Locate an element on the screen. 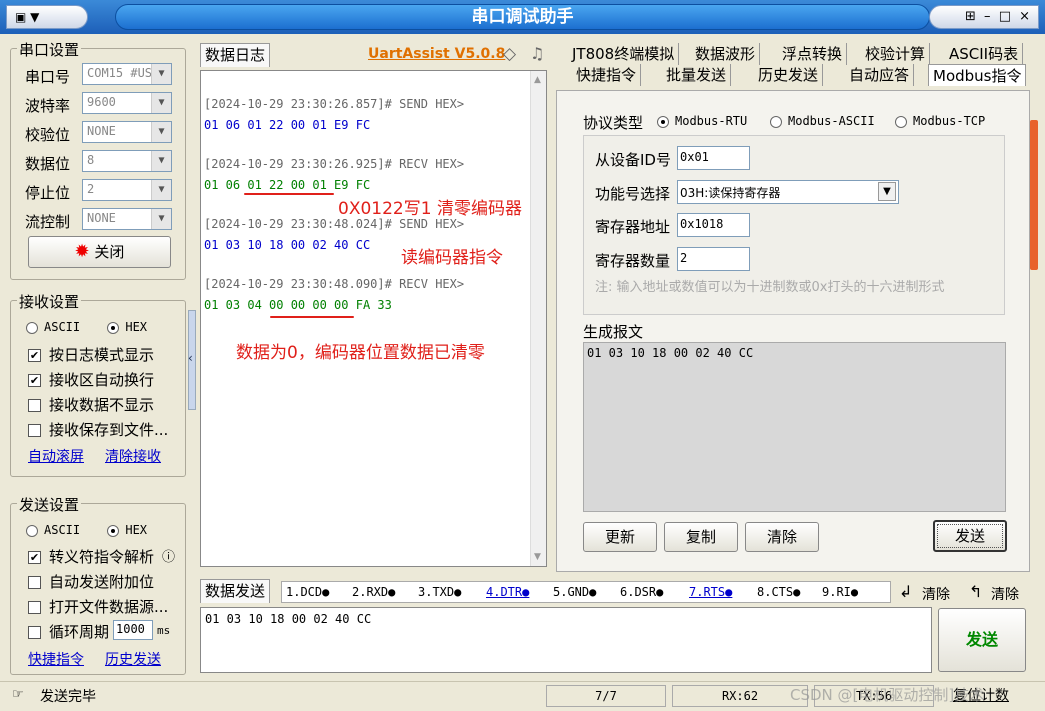 Image resolution: width=1045 pixels, height=711 pixels. tab-tool: ASCII码表 is located at coordinates (984, 54).